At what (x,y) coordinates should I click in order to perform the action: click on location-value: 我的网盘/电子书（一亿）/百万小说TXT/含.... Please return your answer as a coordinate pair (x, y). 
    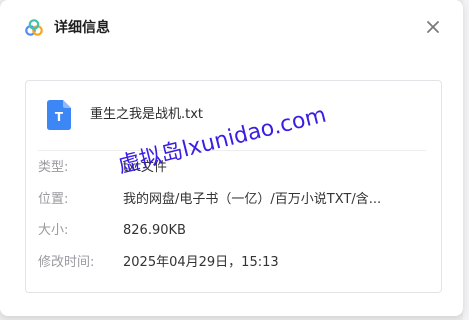
    Looking at the image, I should click on (252, 200).